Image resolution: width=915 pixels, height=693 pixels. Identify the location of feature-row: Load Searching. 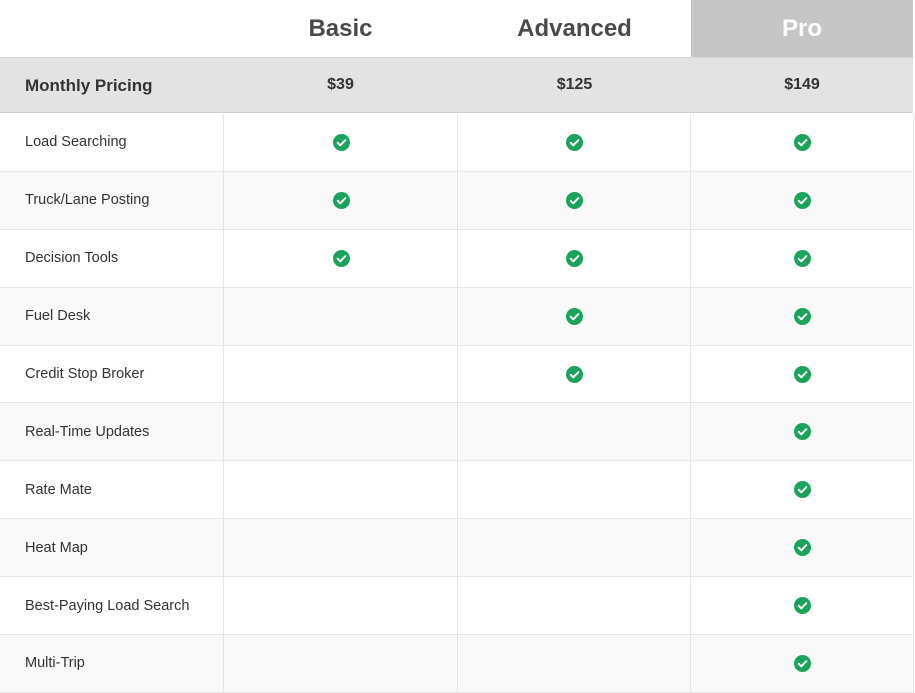
(456, 143).